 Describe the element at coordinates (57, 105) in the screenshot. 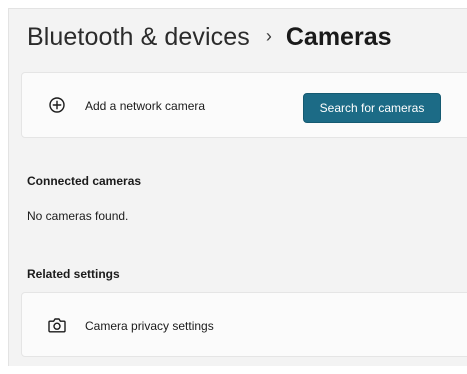

I see `plus-circle-icon` at that location.